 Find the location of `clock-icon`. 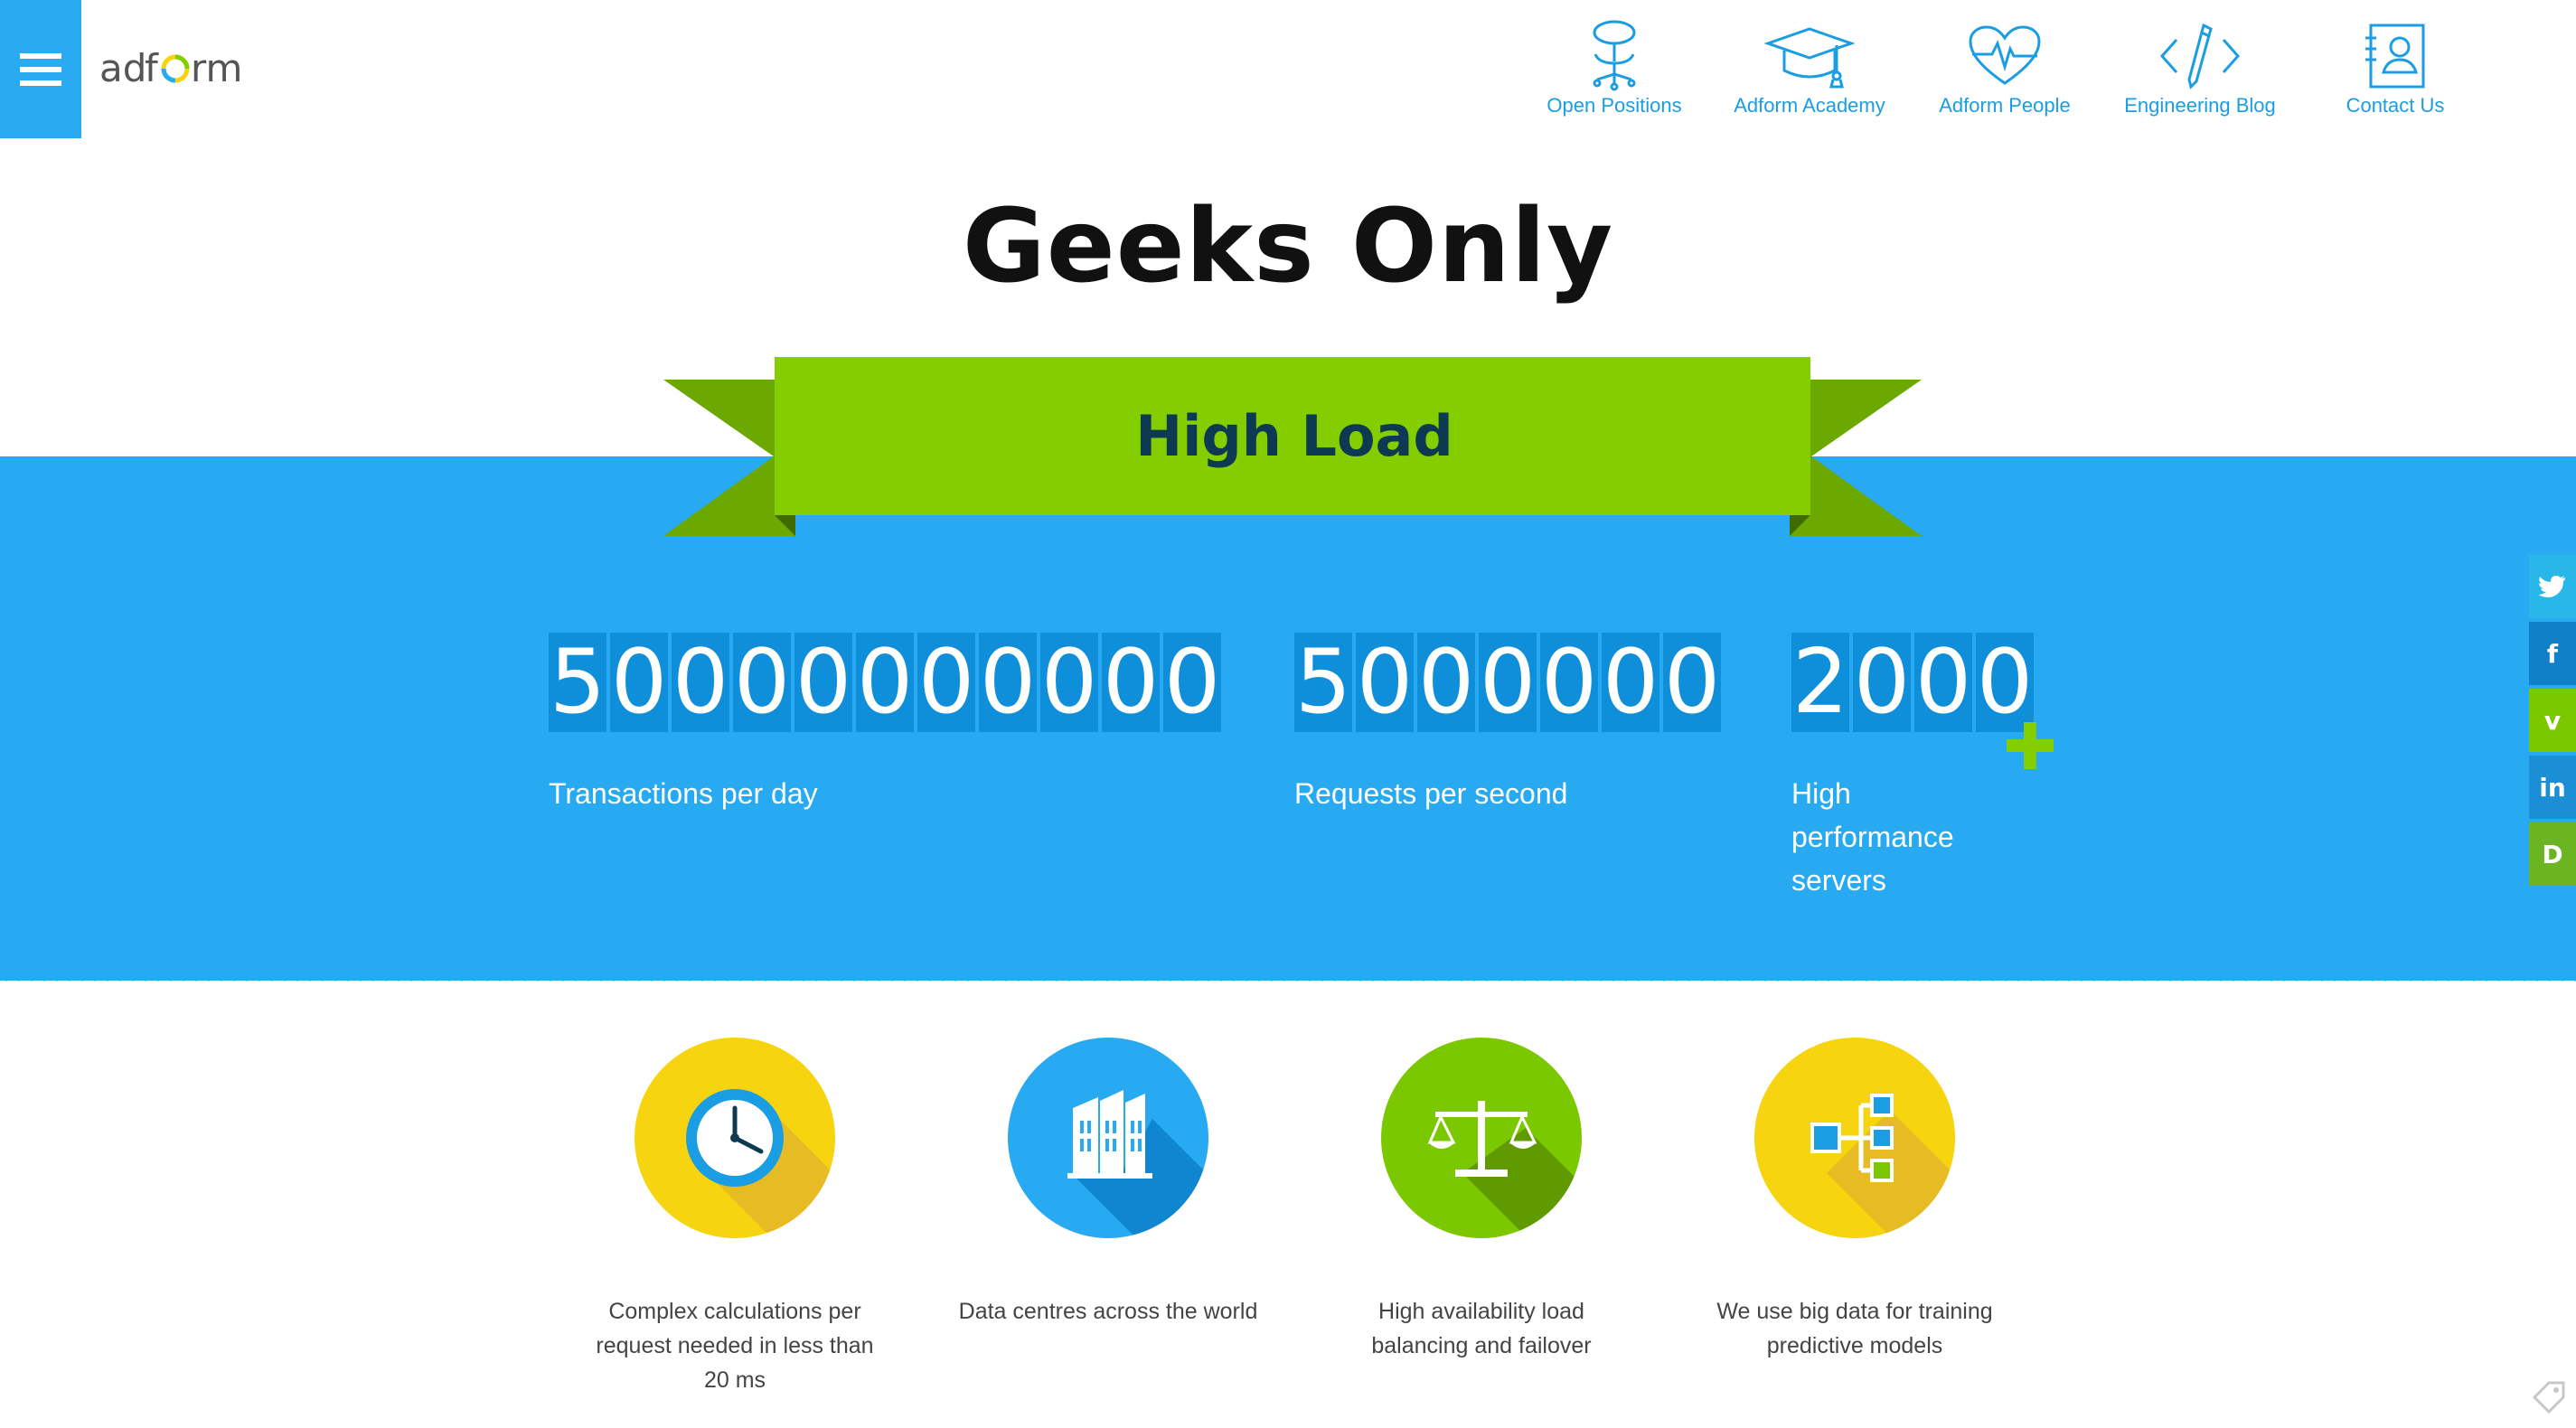

clock-icon is located at coordinates (735, 1138).